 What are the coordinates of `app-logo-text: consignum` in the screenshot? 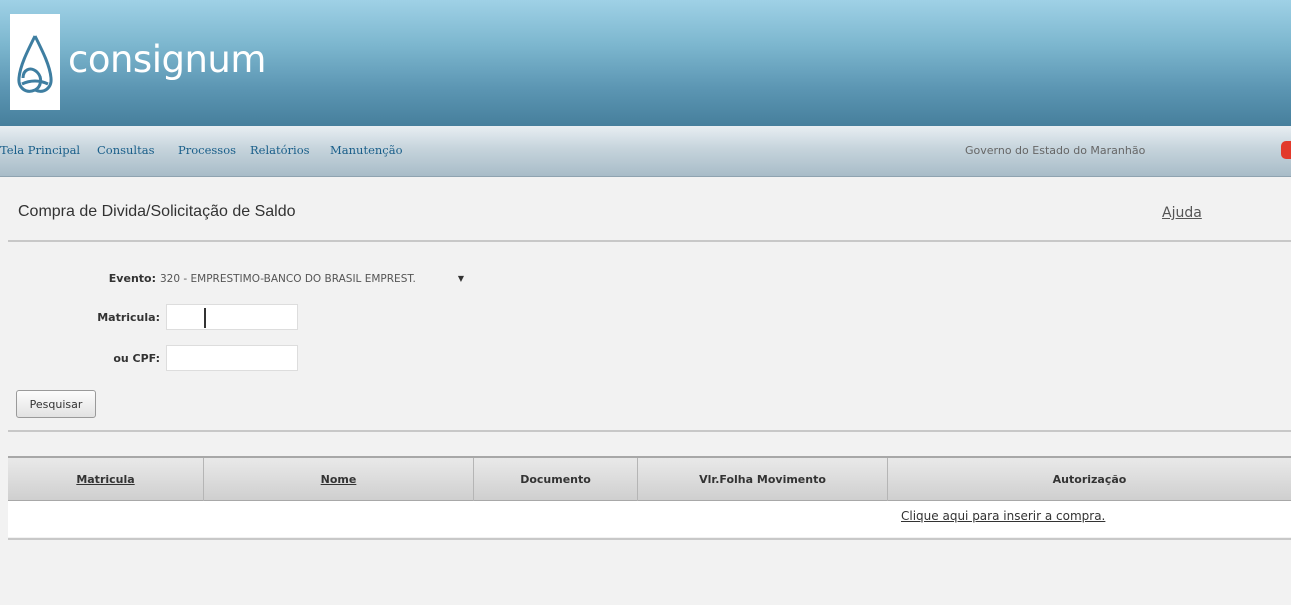 It's located at (167, 59).